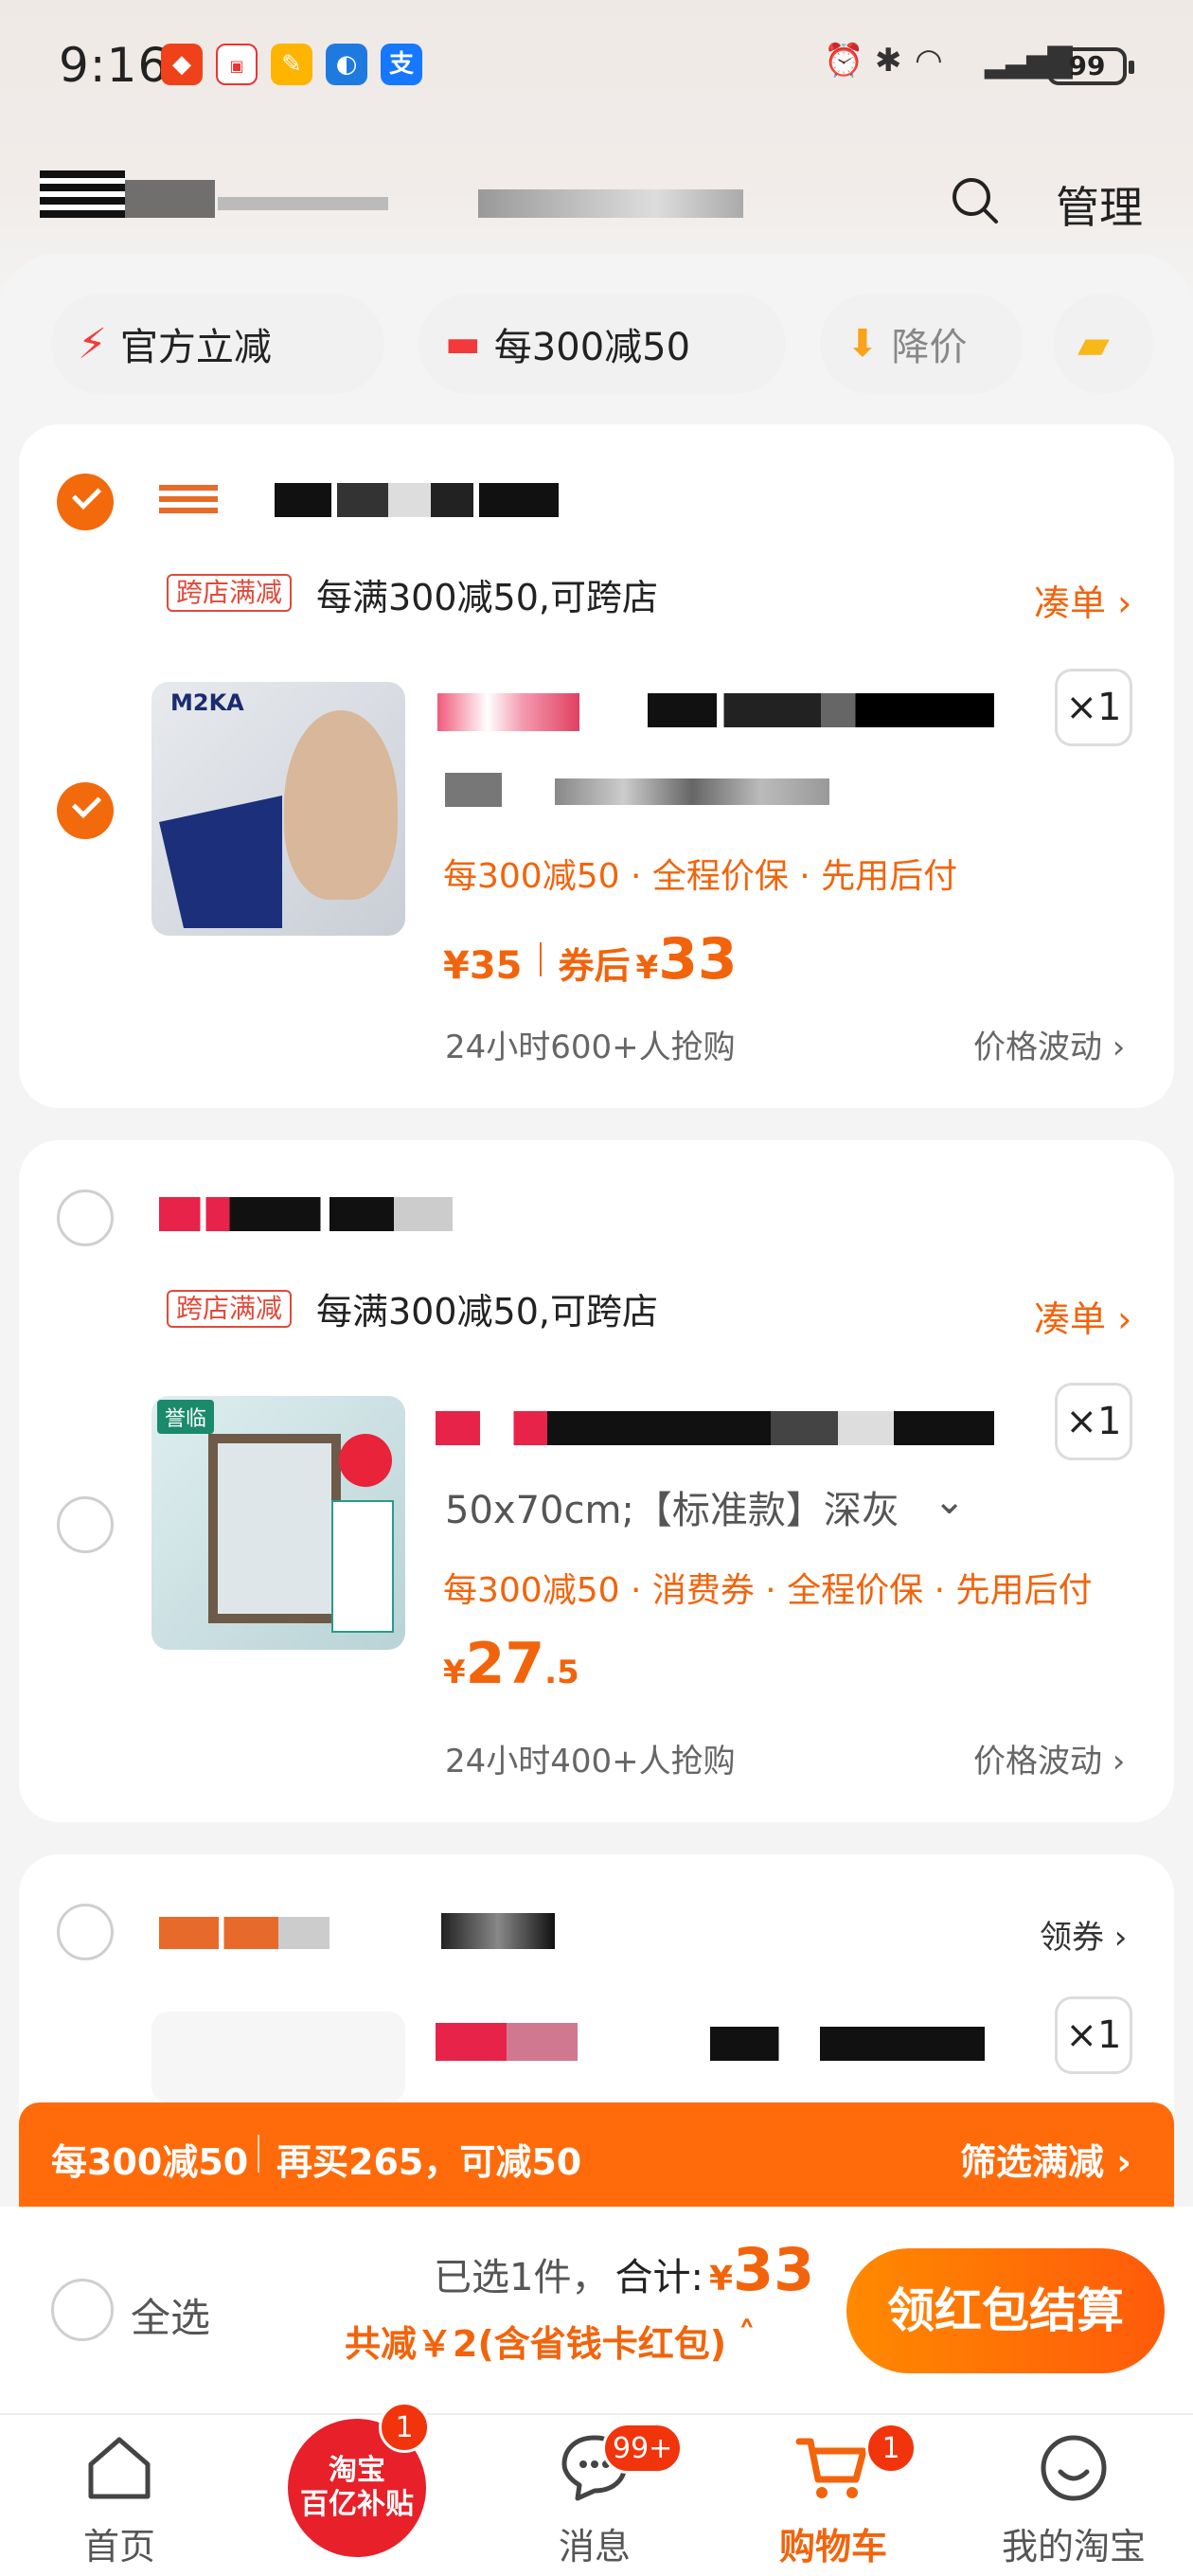 The height and width of the screenshot is (2576, 1193). I want to click on savings-detail: 共减￥2(含省钱卡红包) ˄, so click(550, 2341).